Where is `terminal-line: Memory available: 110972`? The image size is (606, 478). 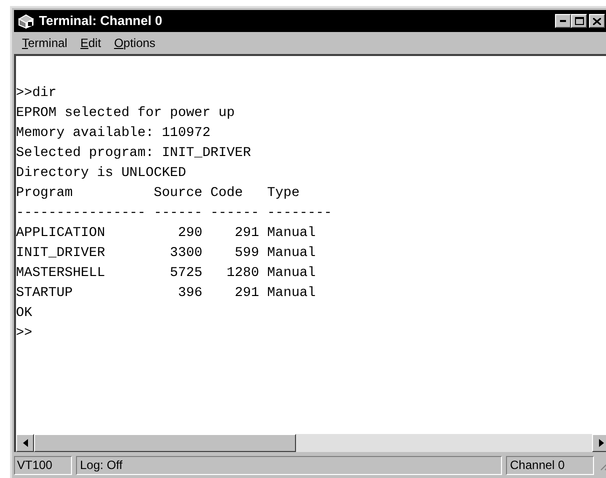 terminal-line: Memory available: 110972 is located at coordinates (113, 134).